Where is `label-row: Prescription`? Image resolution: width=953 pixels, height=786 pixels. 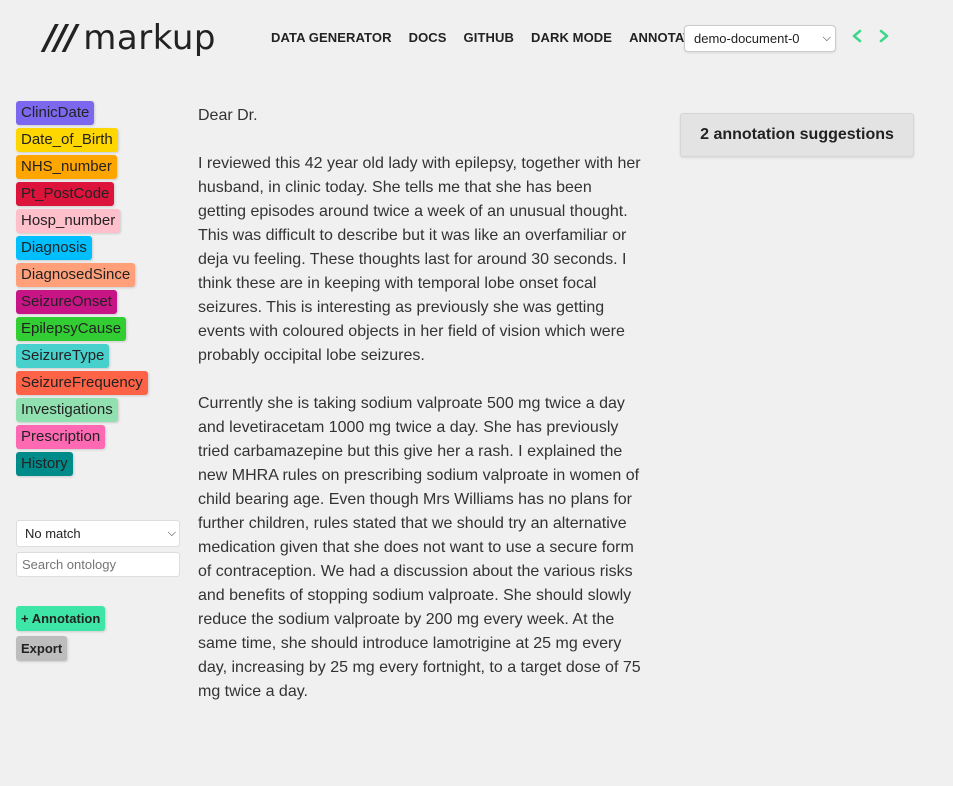
label-row: Prescription is located at coordinates (82, 438).